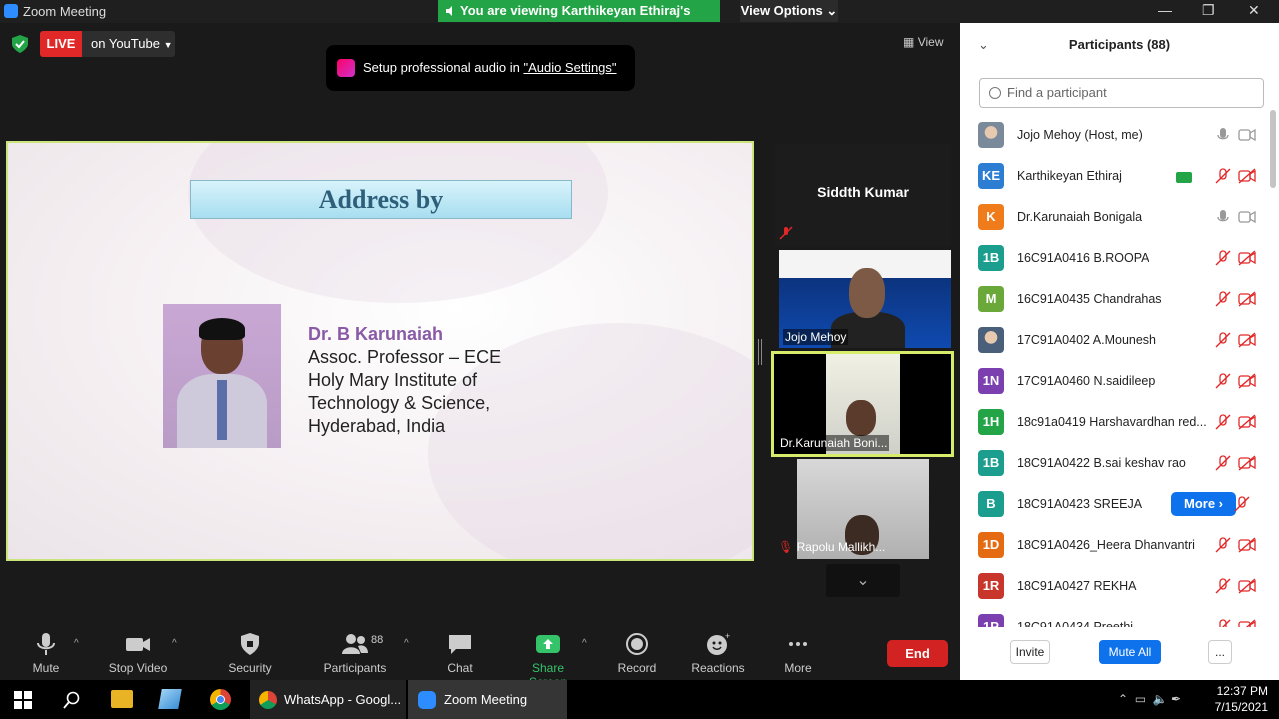  What do you see at coordinates (1116, 464) in the screenshot?
I see `participant-row: 1B 18C91A0422 B.sai keshav rao` at bounding box center [1116, 464].